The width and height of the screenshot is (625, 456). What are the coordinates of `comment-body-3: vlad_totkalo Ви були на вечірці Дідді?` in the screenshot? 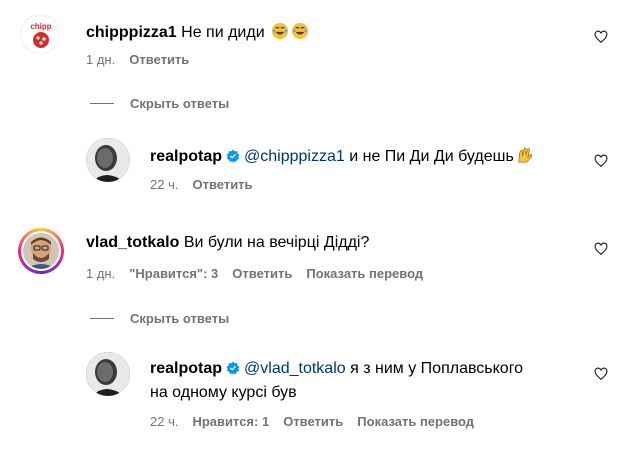 It's located at (227, 243).